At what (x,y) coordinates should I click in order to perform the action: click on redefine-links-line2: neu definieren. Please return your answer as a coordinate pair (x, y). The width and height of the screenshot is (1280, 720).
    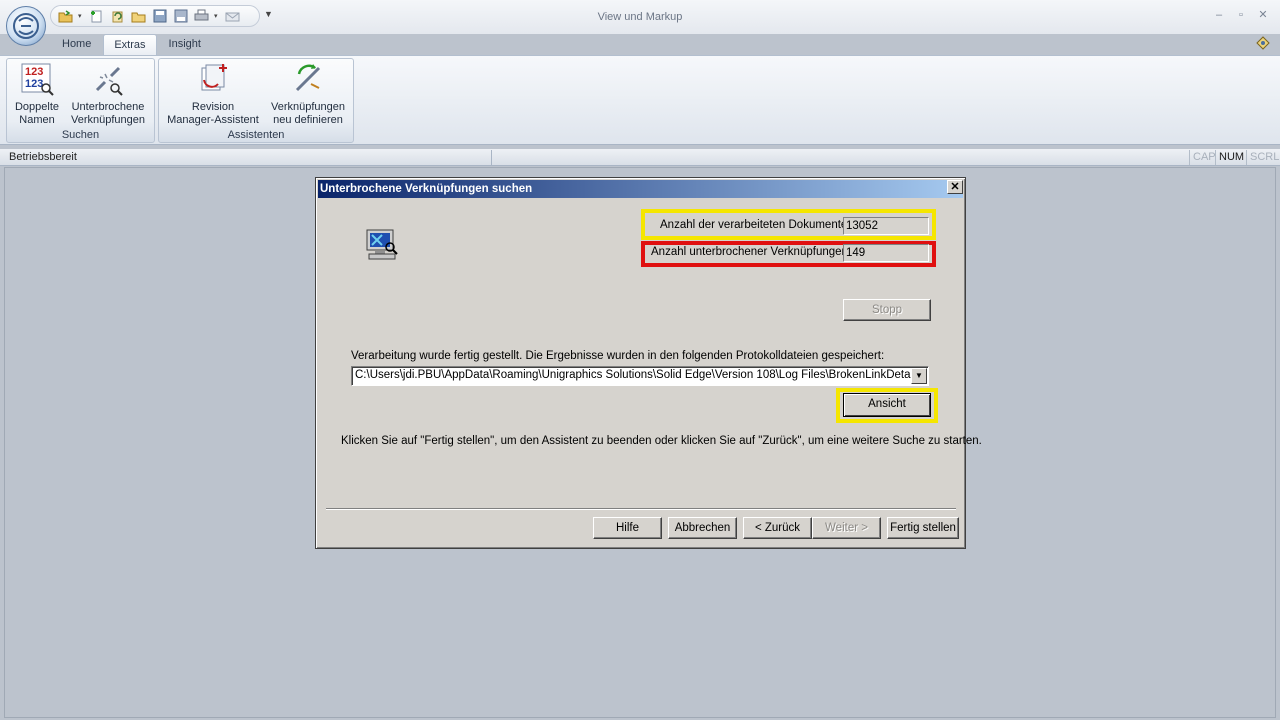
    Looking at the image, I should click on (308, 120).